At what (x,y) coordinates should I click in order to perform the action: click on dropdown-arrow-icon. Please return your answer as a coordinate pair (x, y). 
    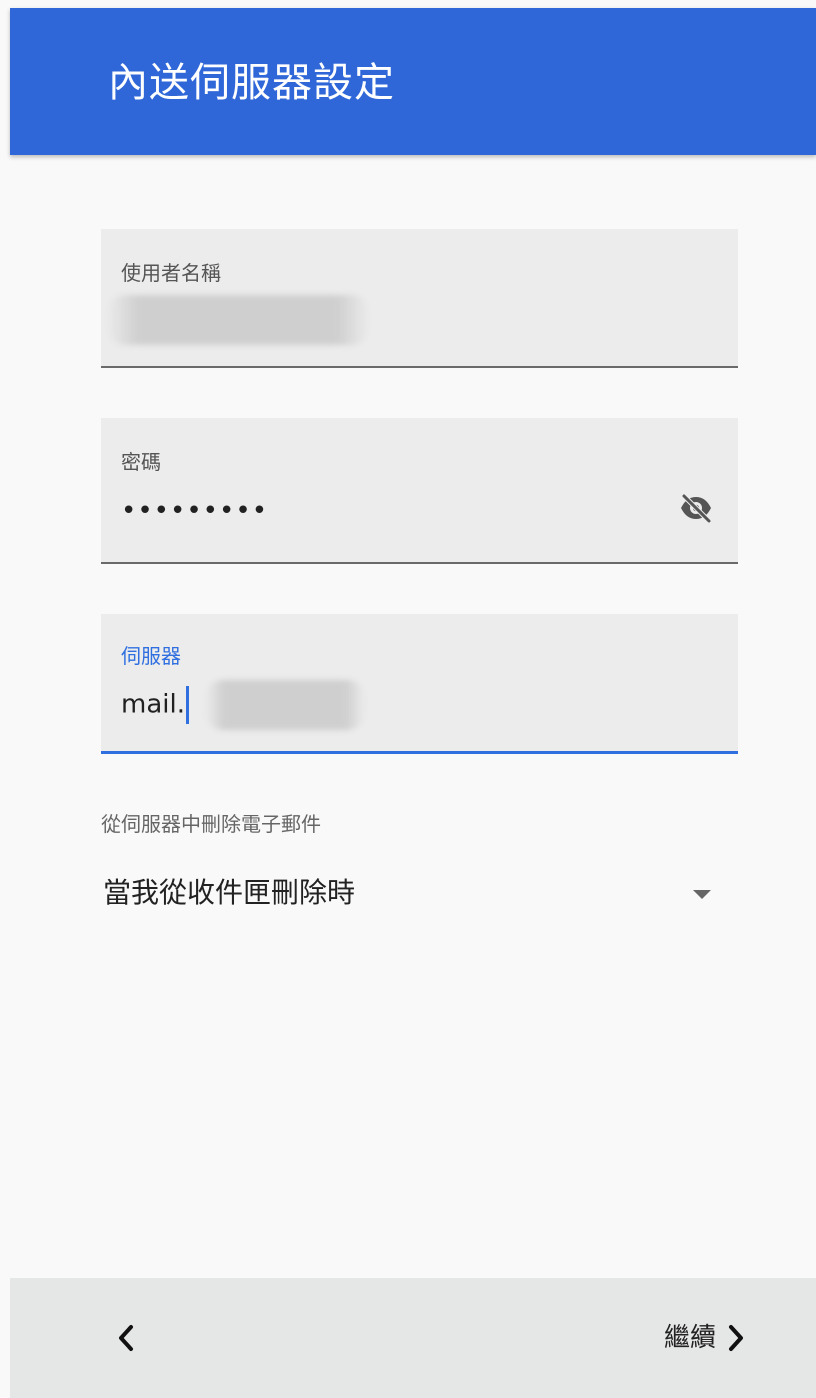
    Looking at the image, I should click on (702, 894).